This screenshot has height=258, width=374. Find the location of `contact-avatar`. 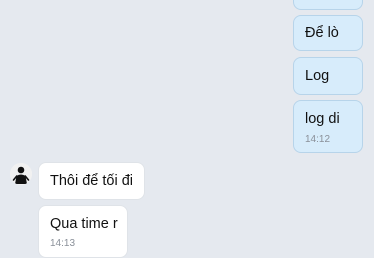

contact-avatar is located at coordinates (21, 174).